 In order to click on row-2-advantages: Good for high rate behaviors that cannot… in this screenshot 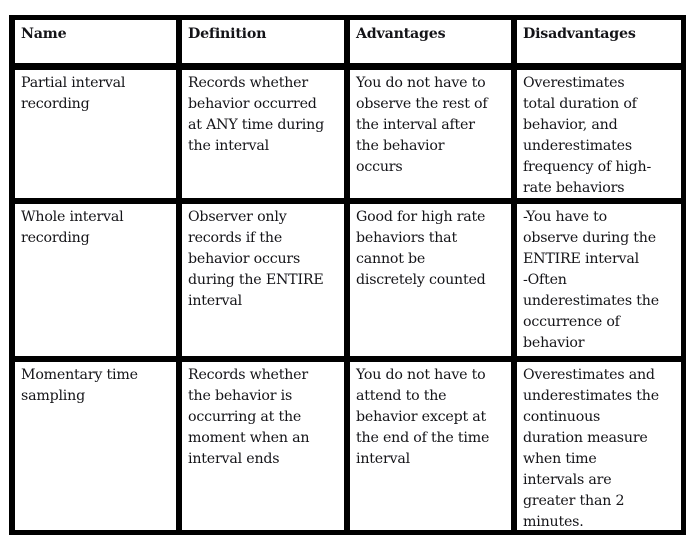, I will do `click(430, 280)`.